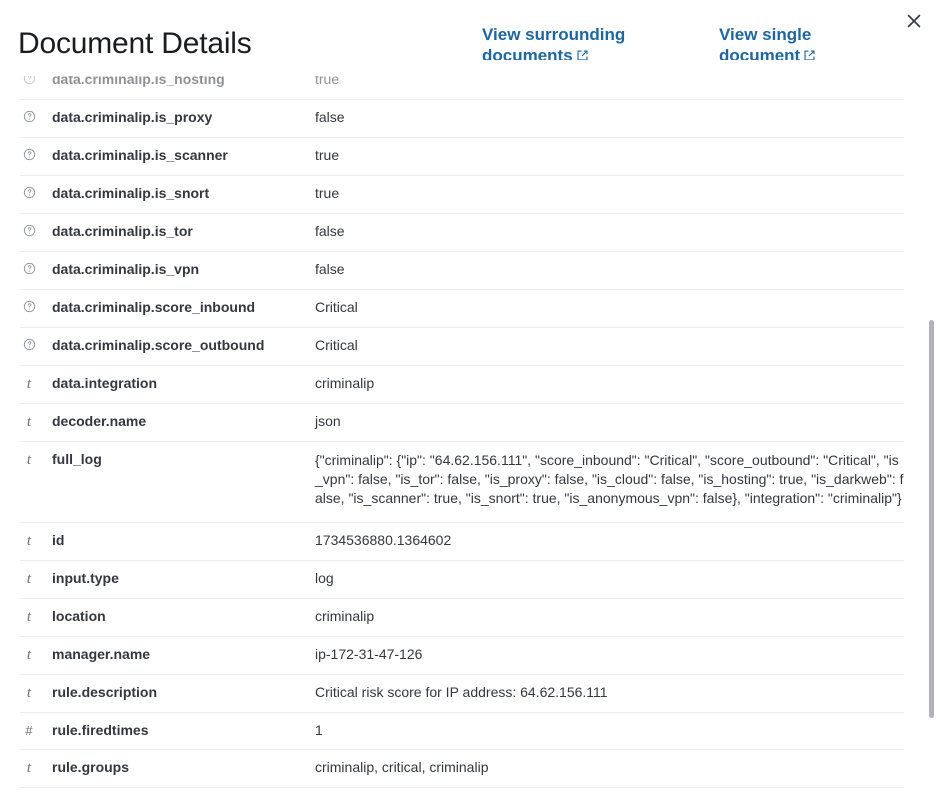  Describe the element at coordinates (324, 578) in the screenshot. I see `field-value-cell: log` at that location.